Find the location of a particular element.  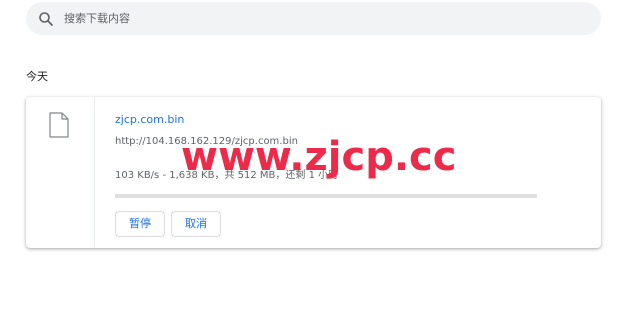

download-progress-bar is located at coordinates (326, 196).